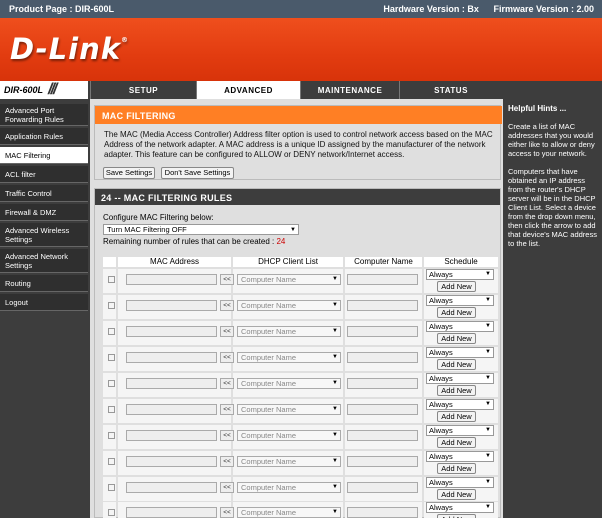  I want to click on col-header-computer: Computer Name, so click(383, 262).